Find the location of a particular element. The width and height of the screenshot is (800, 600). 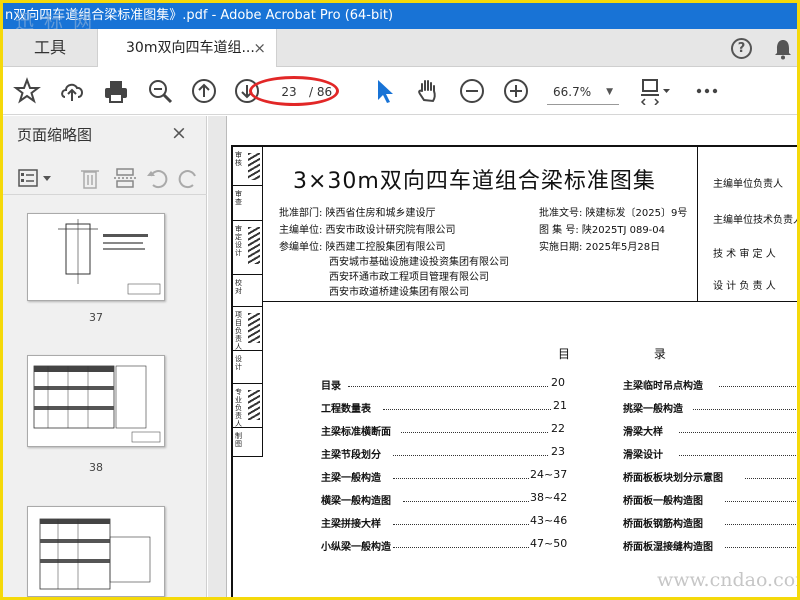

toc-item-name: 目录 is located at coordinates (331, 386).